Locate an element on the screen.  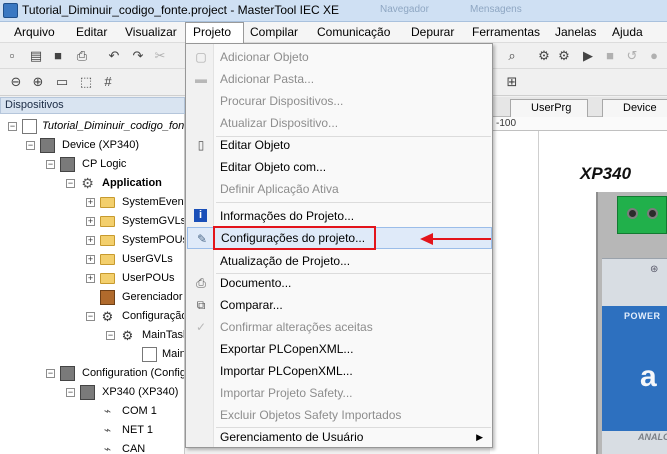
plc-label-area is located at coordinates (634, 368).